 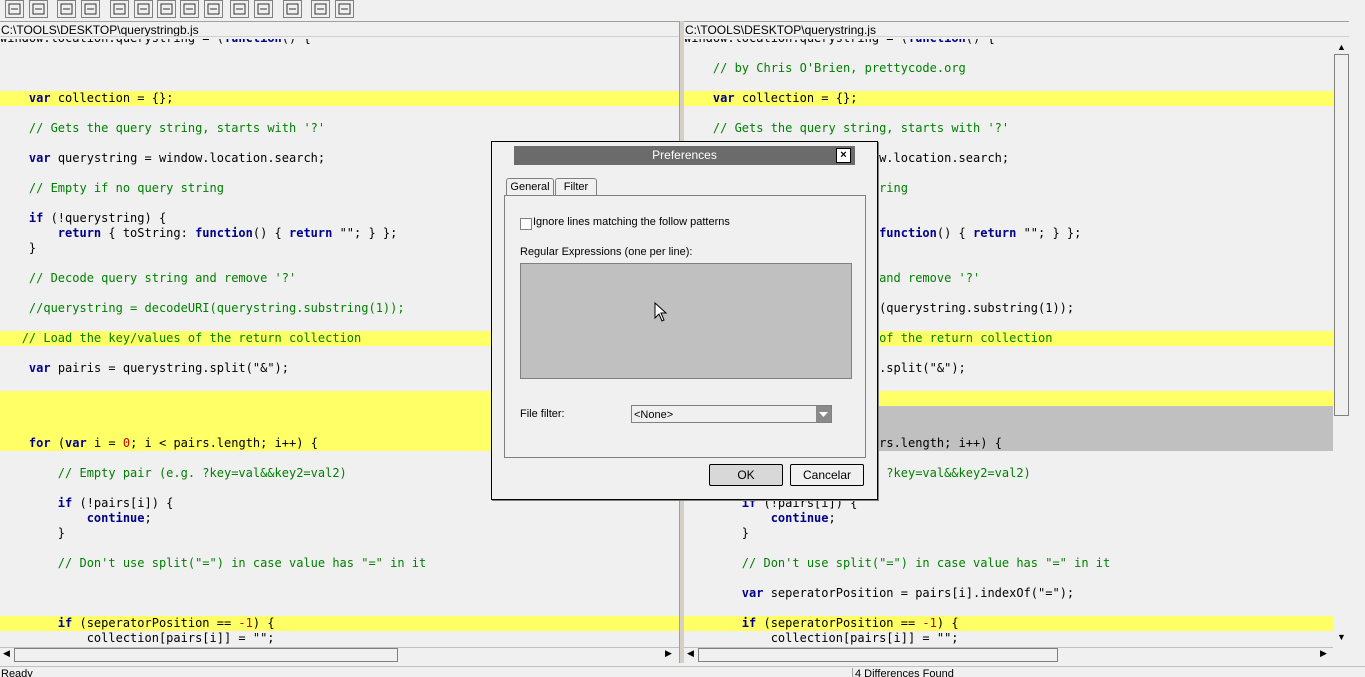 What do you see at coordinates (33, 533) in the screenshot?
I see `left-code-line: }` at bounding box center [33, 533].